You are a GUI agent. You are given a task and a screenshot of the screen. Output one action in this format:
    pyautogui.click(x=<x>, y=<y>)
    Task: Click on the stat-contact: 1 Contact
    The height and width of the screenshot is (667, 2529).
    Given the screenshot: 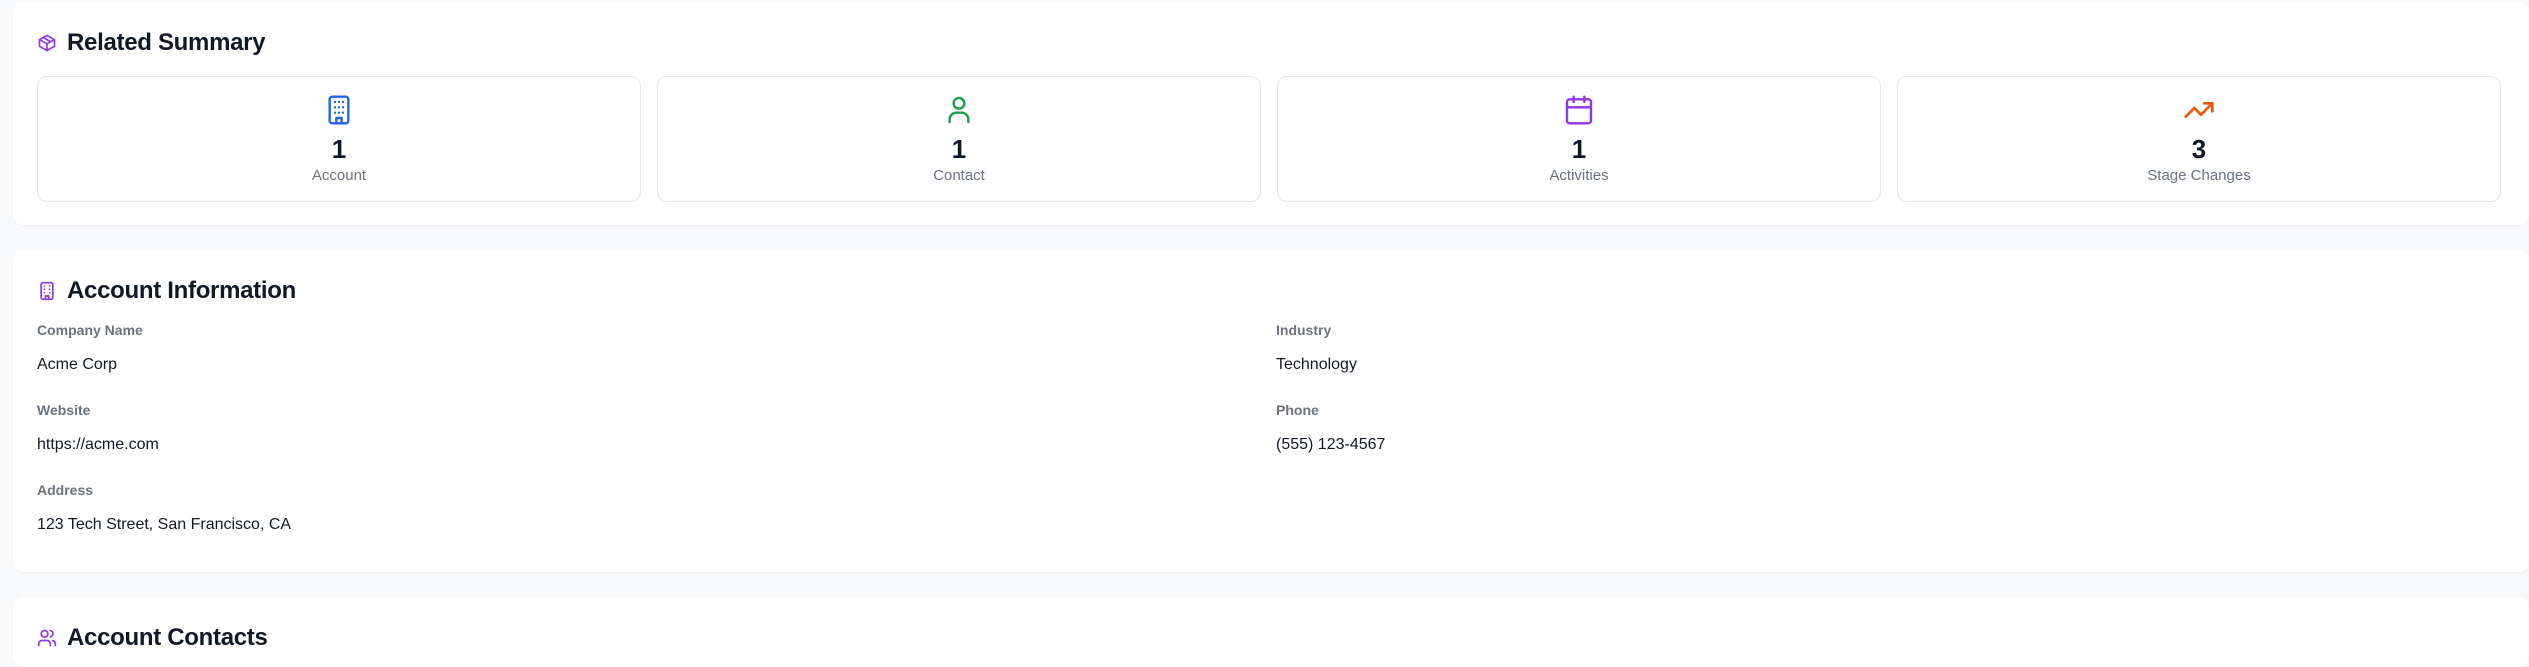 What is the action you would take?
    pyautogui.click(x=959, y=139)
    